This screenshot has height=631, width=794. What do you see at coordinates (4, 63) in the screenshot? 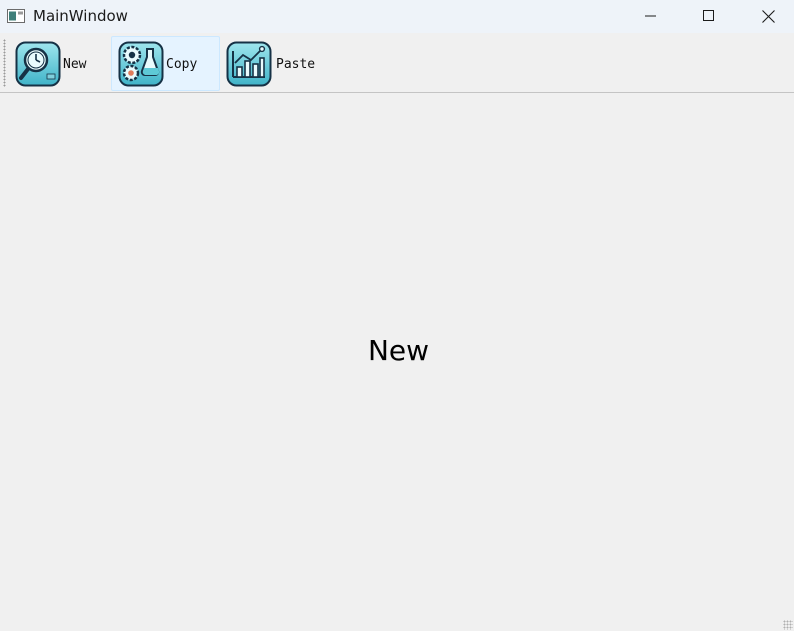
I see `toolbar-drag-handle` at bounding box center [4, 63].